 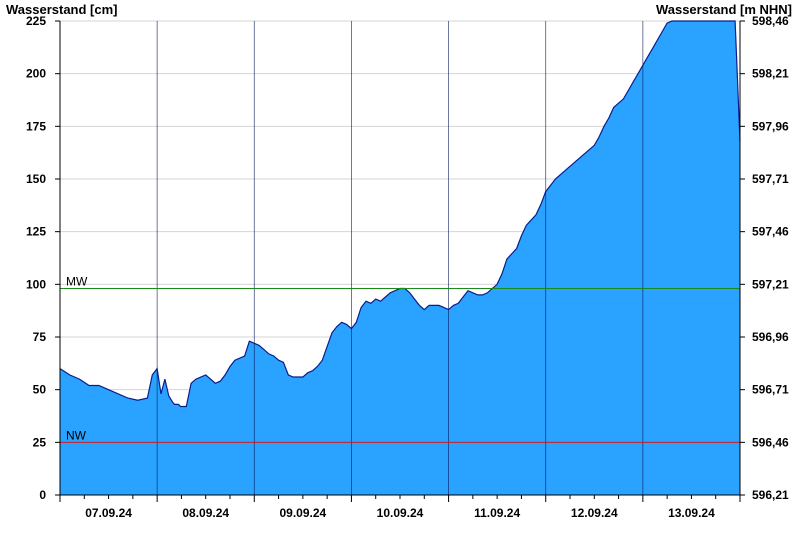 I want to click on x-tick-label: 11.09.24, so click(x=497, y=513).